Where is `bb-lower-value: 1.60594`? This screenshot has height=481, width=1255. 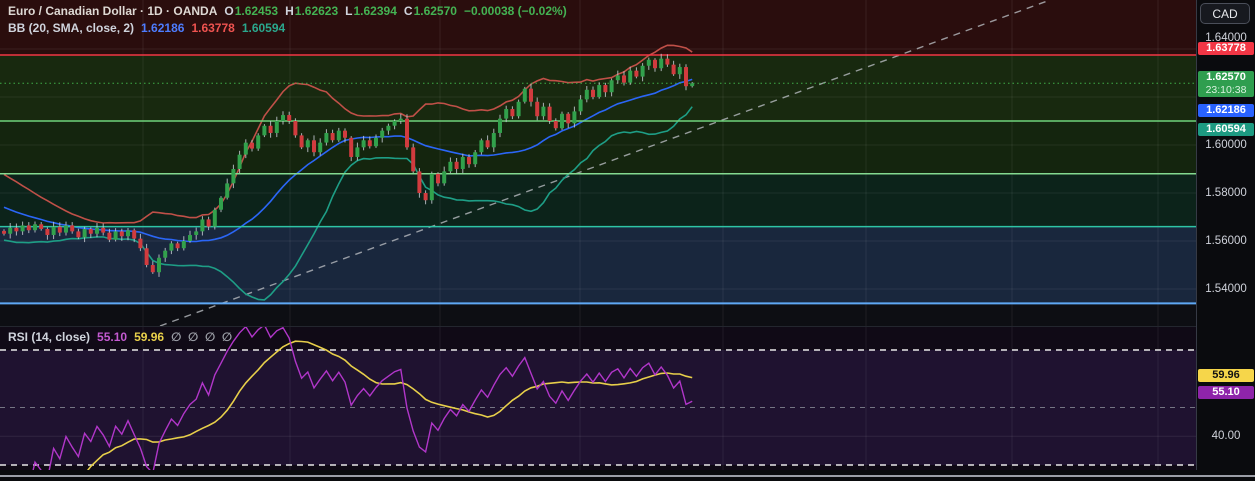
bb-lower-value: 1.60594 is located at coordinates (263, 28).